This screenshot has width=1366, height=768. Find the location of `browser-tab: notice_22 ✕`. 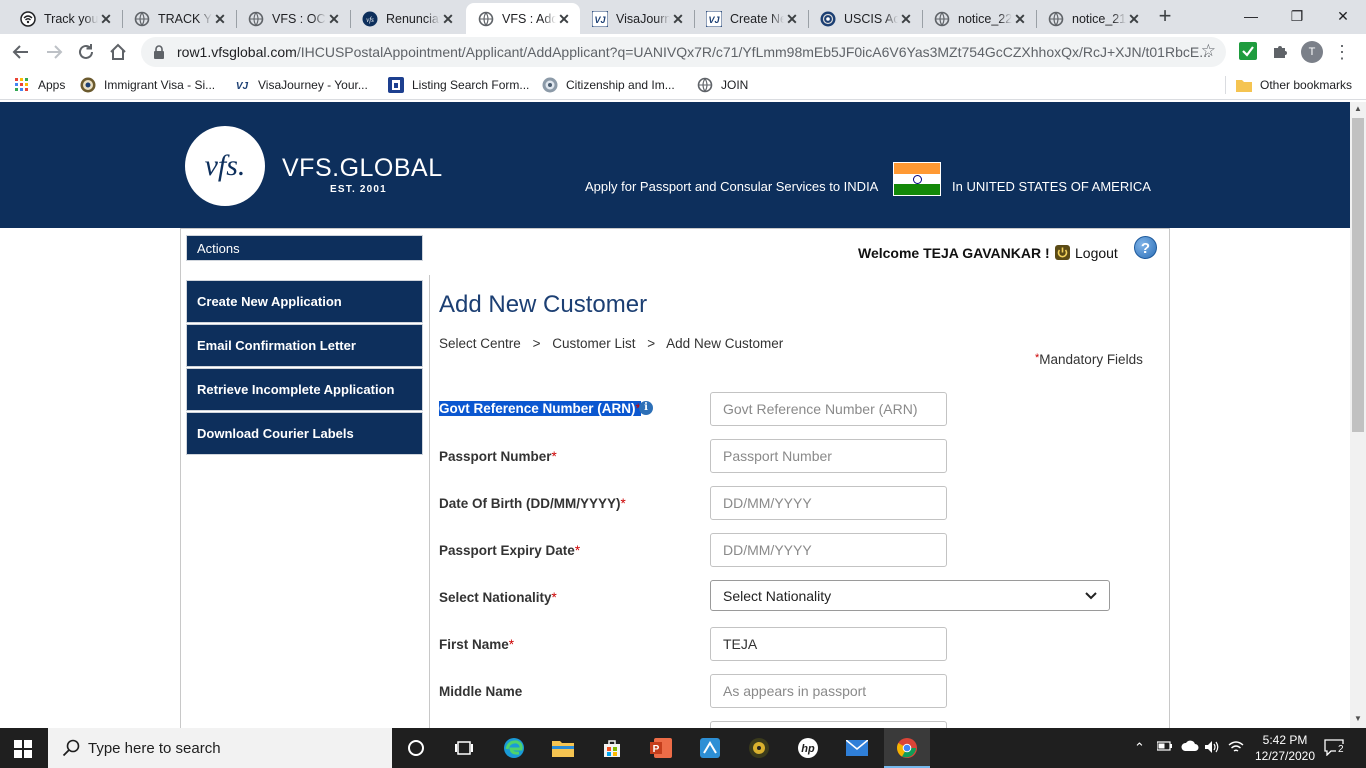

browser-tab: notice_22 ✕ is located at coordinates (979, 18).